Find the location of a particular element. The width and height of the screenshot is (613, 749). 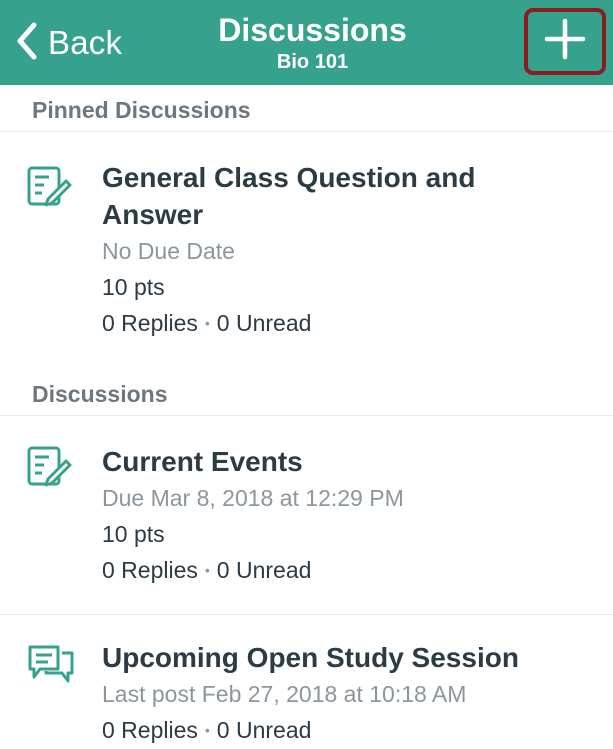

chat-bubbles-icon is located at coordinates (50, 663).